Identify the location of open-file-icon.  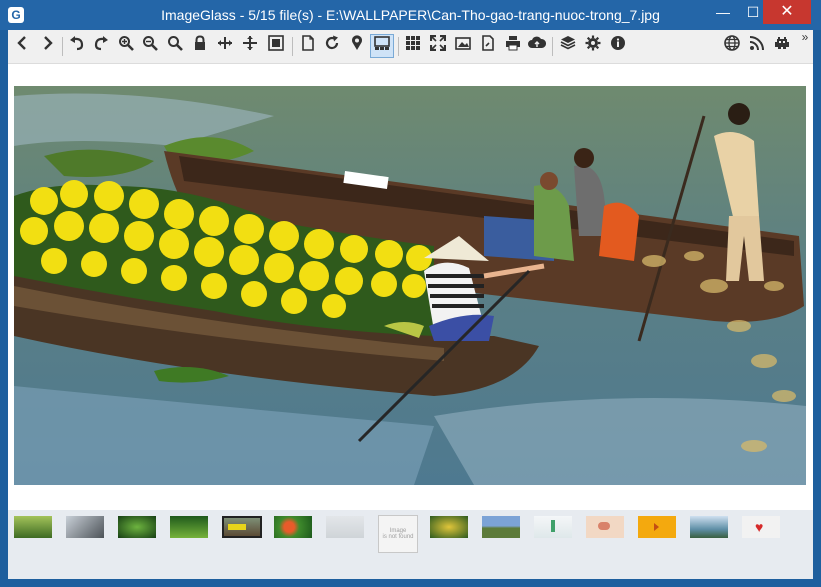
(308, 46).